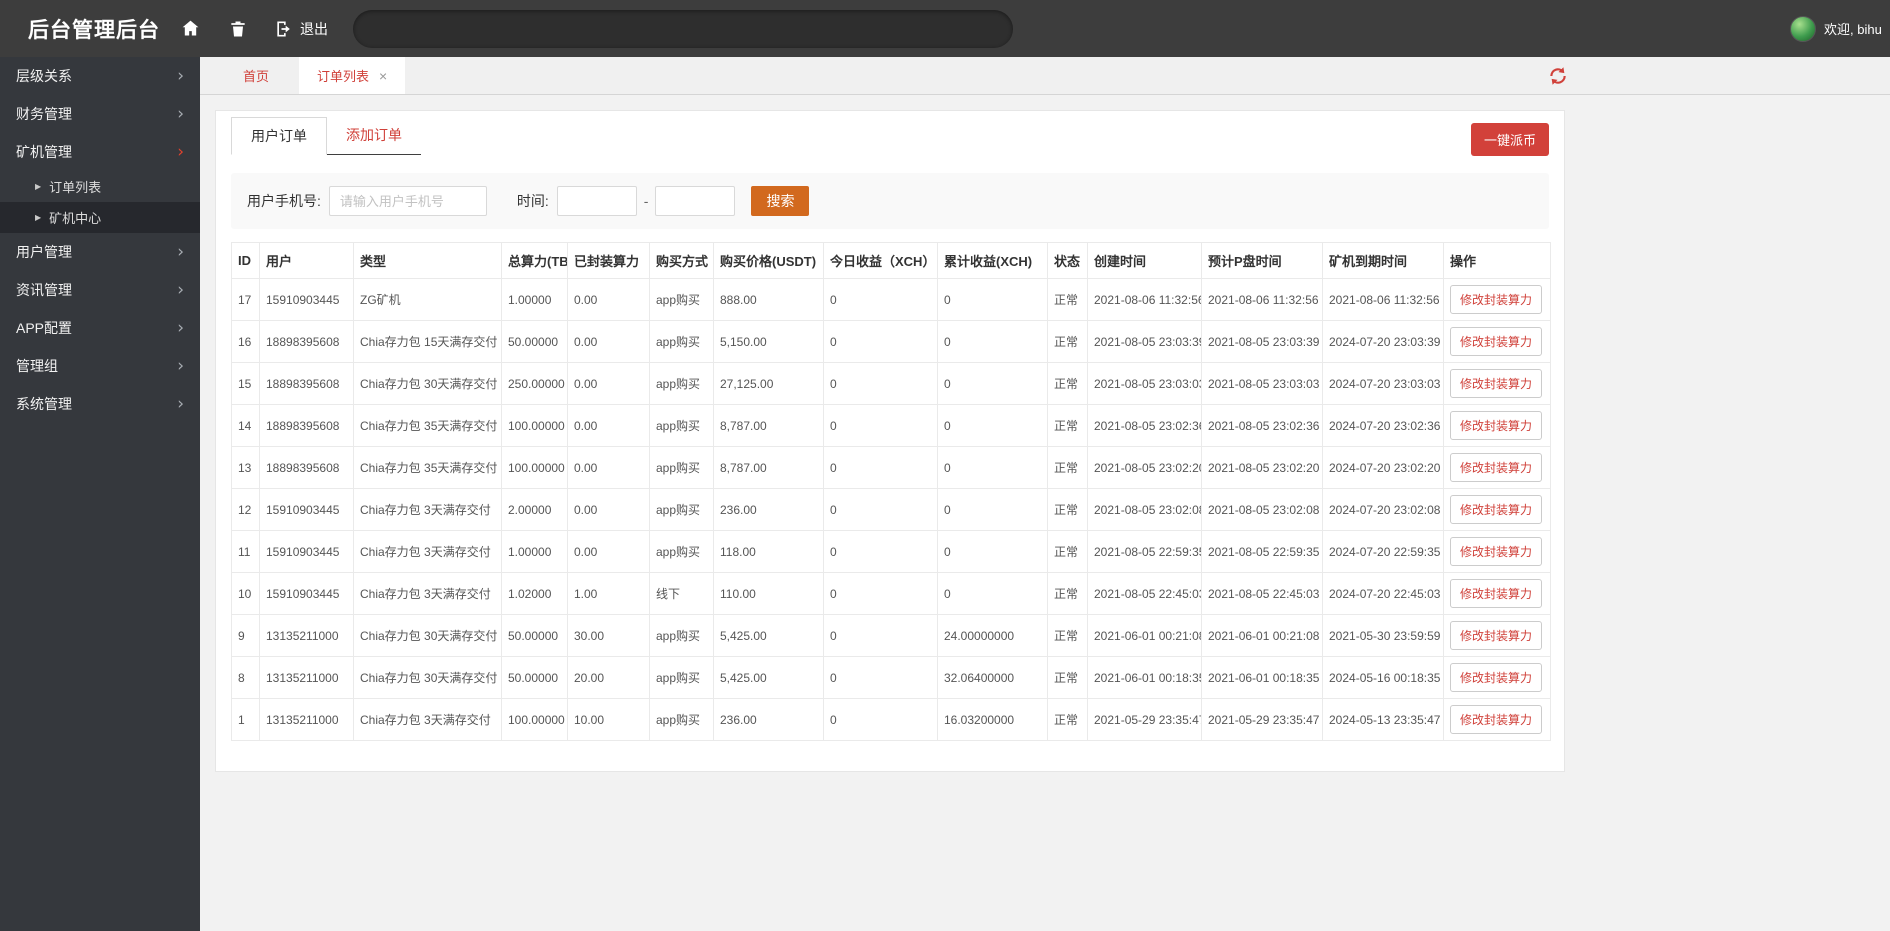  Describe the element at coordinates (768, 677) in the screenshot. I see `cell-price: 5,425.00` at that location.